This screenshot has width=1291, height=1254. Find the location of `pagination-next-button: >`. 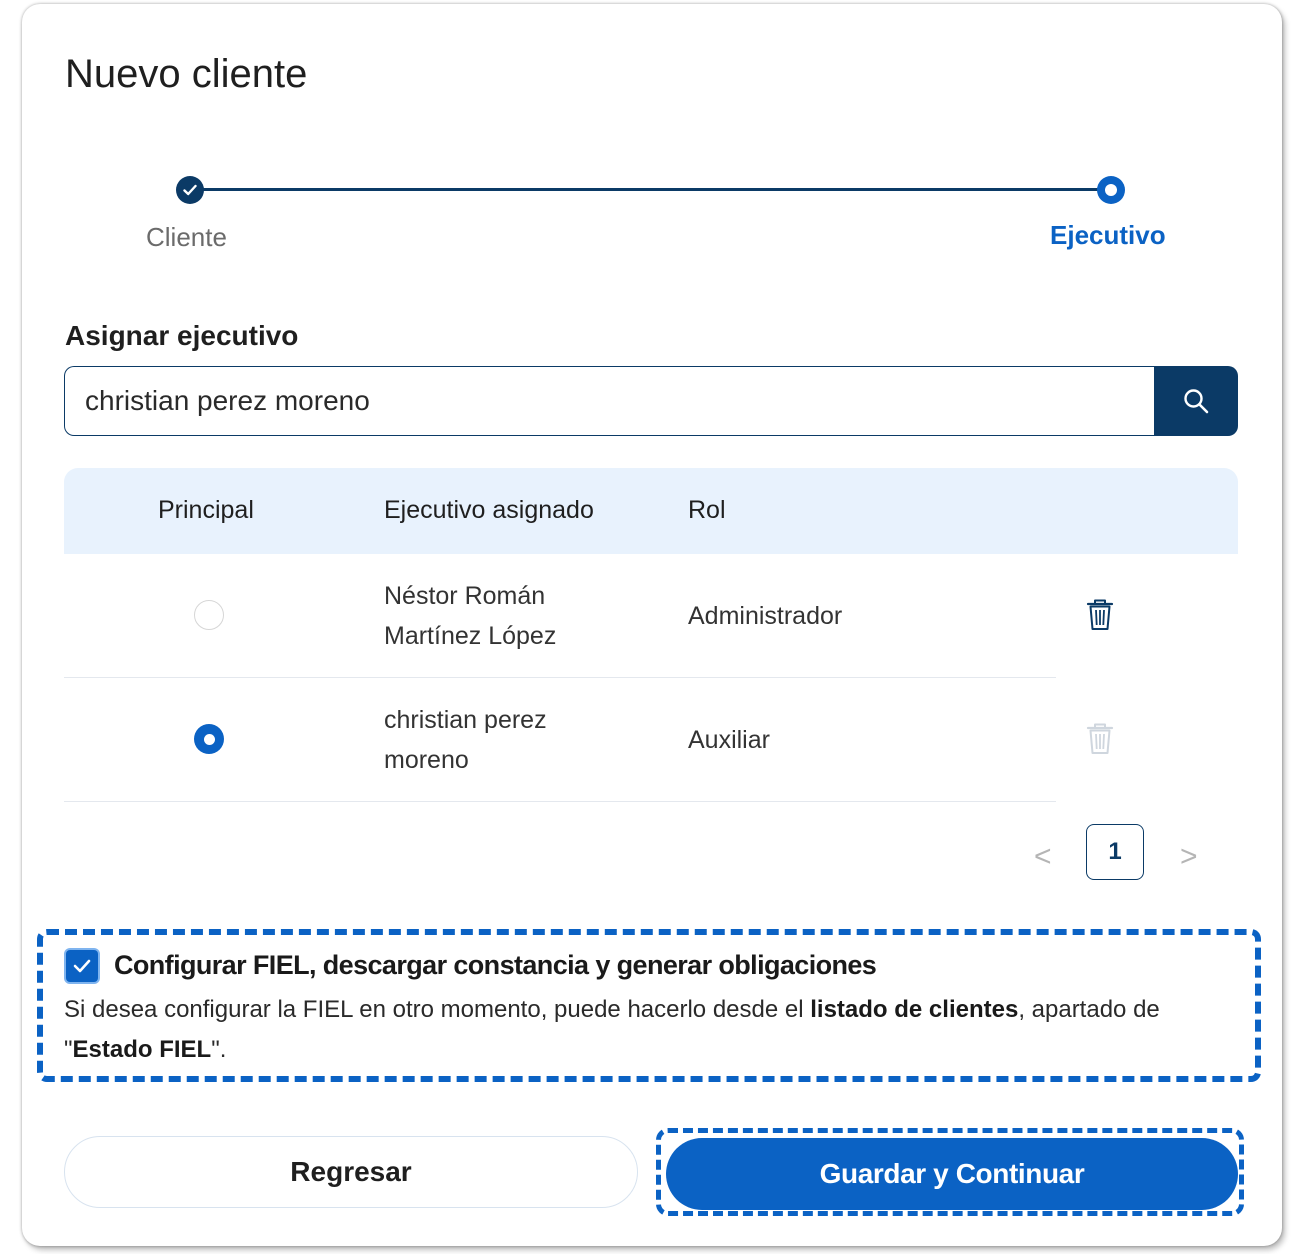

pagination-next-button: > is located at coordinates (1189, 857).